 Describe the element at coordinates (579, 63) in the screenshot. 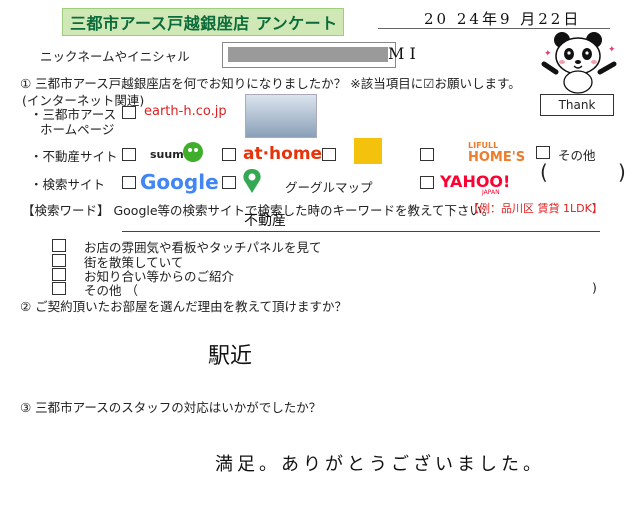

I see `panda-icon: ✦ ✦` at that location.